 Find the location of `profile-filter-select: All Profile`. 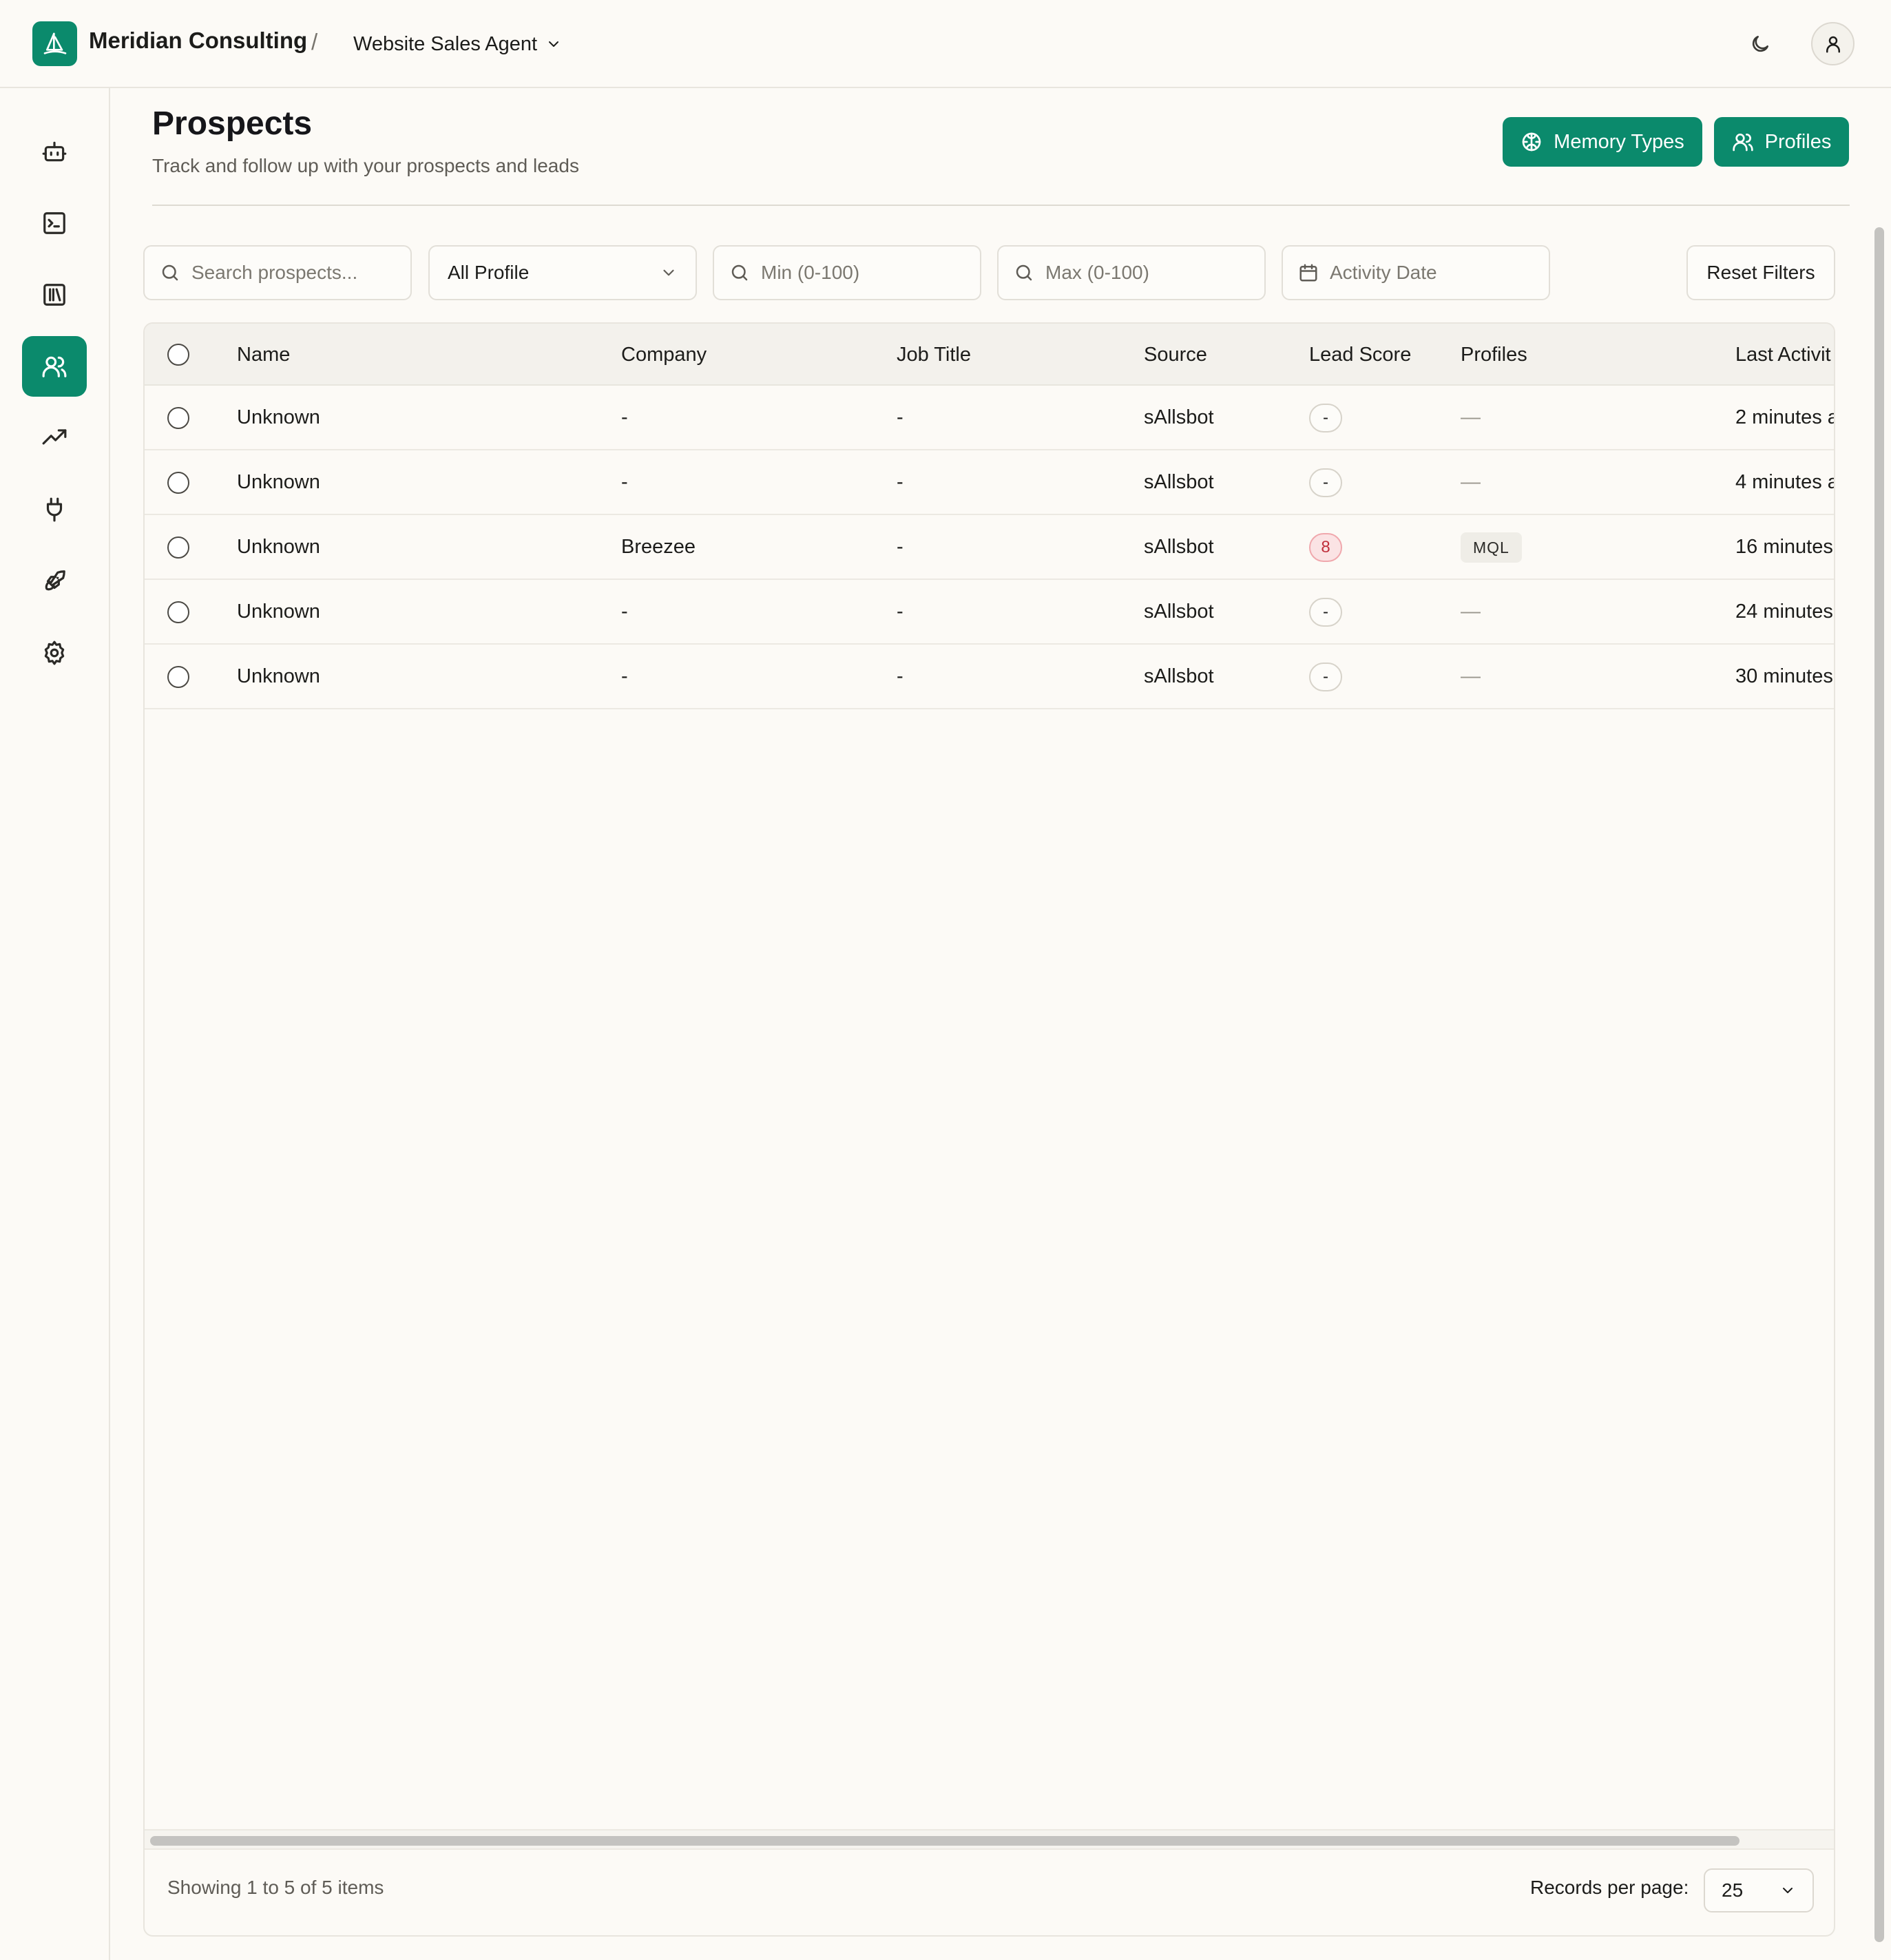

profile-filter-select: All Profile is located at coordinates (563, 272).